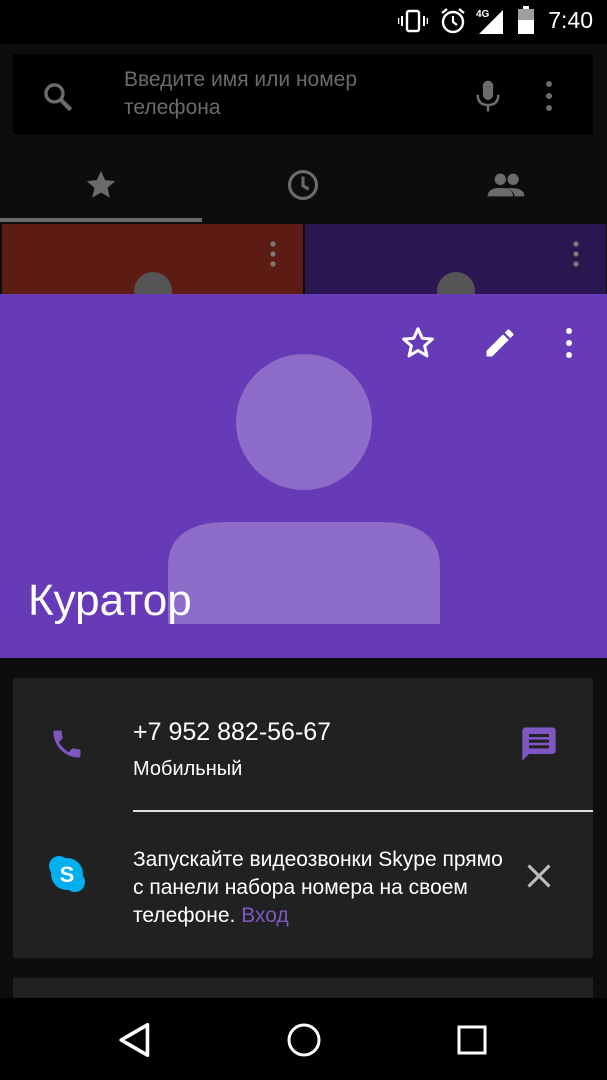 This screenshot has height=1080, width=607. Describe the element at coordinates (269, 94) in the screenshot. I see `search-input: Введите имя или номер телефона` at that location.